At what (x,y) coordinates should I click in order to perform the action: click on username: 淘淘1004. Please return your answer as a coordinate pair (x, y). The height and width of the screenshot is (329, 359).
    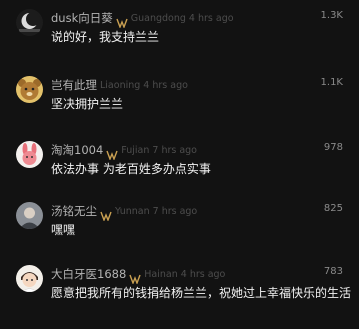
    Looking at the image, I should click on (77, 150).